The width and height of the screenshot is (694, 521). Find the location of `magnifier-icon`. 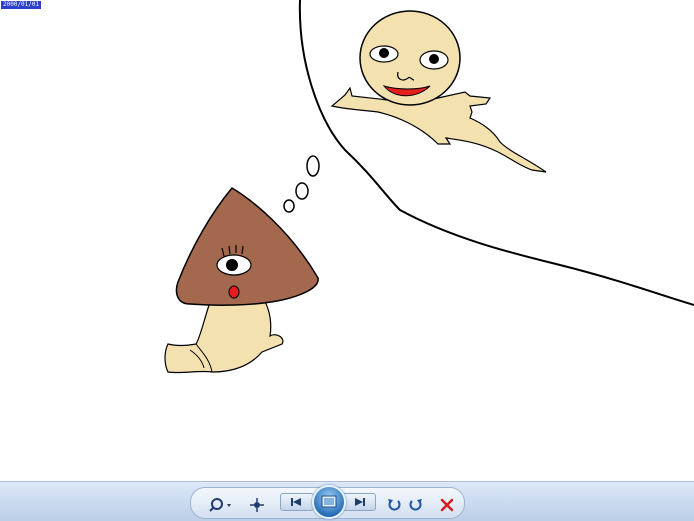

magnifier-icon is located at coordinates (220, 505).